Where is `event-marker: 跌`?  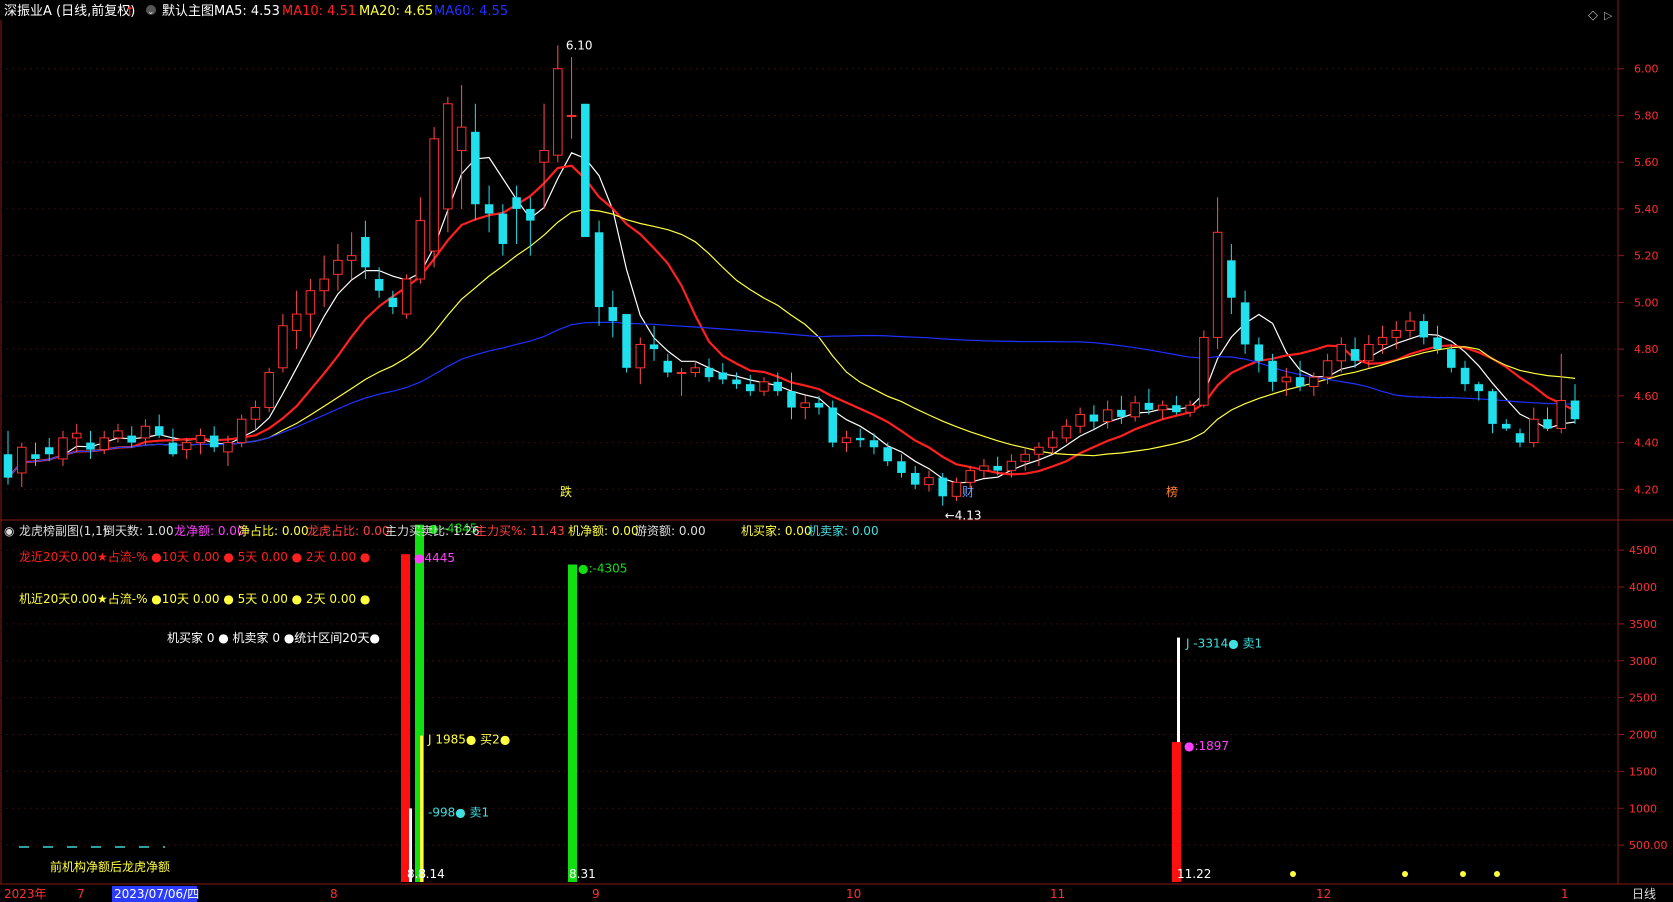
event-marker: 跌 is located at coordinates (566, 491).